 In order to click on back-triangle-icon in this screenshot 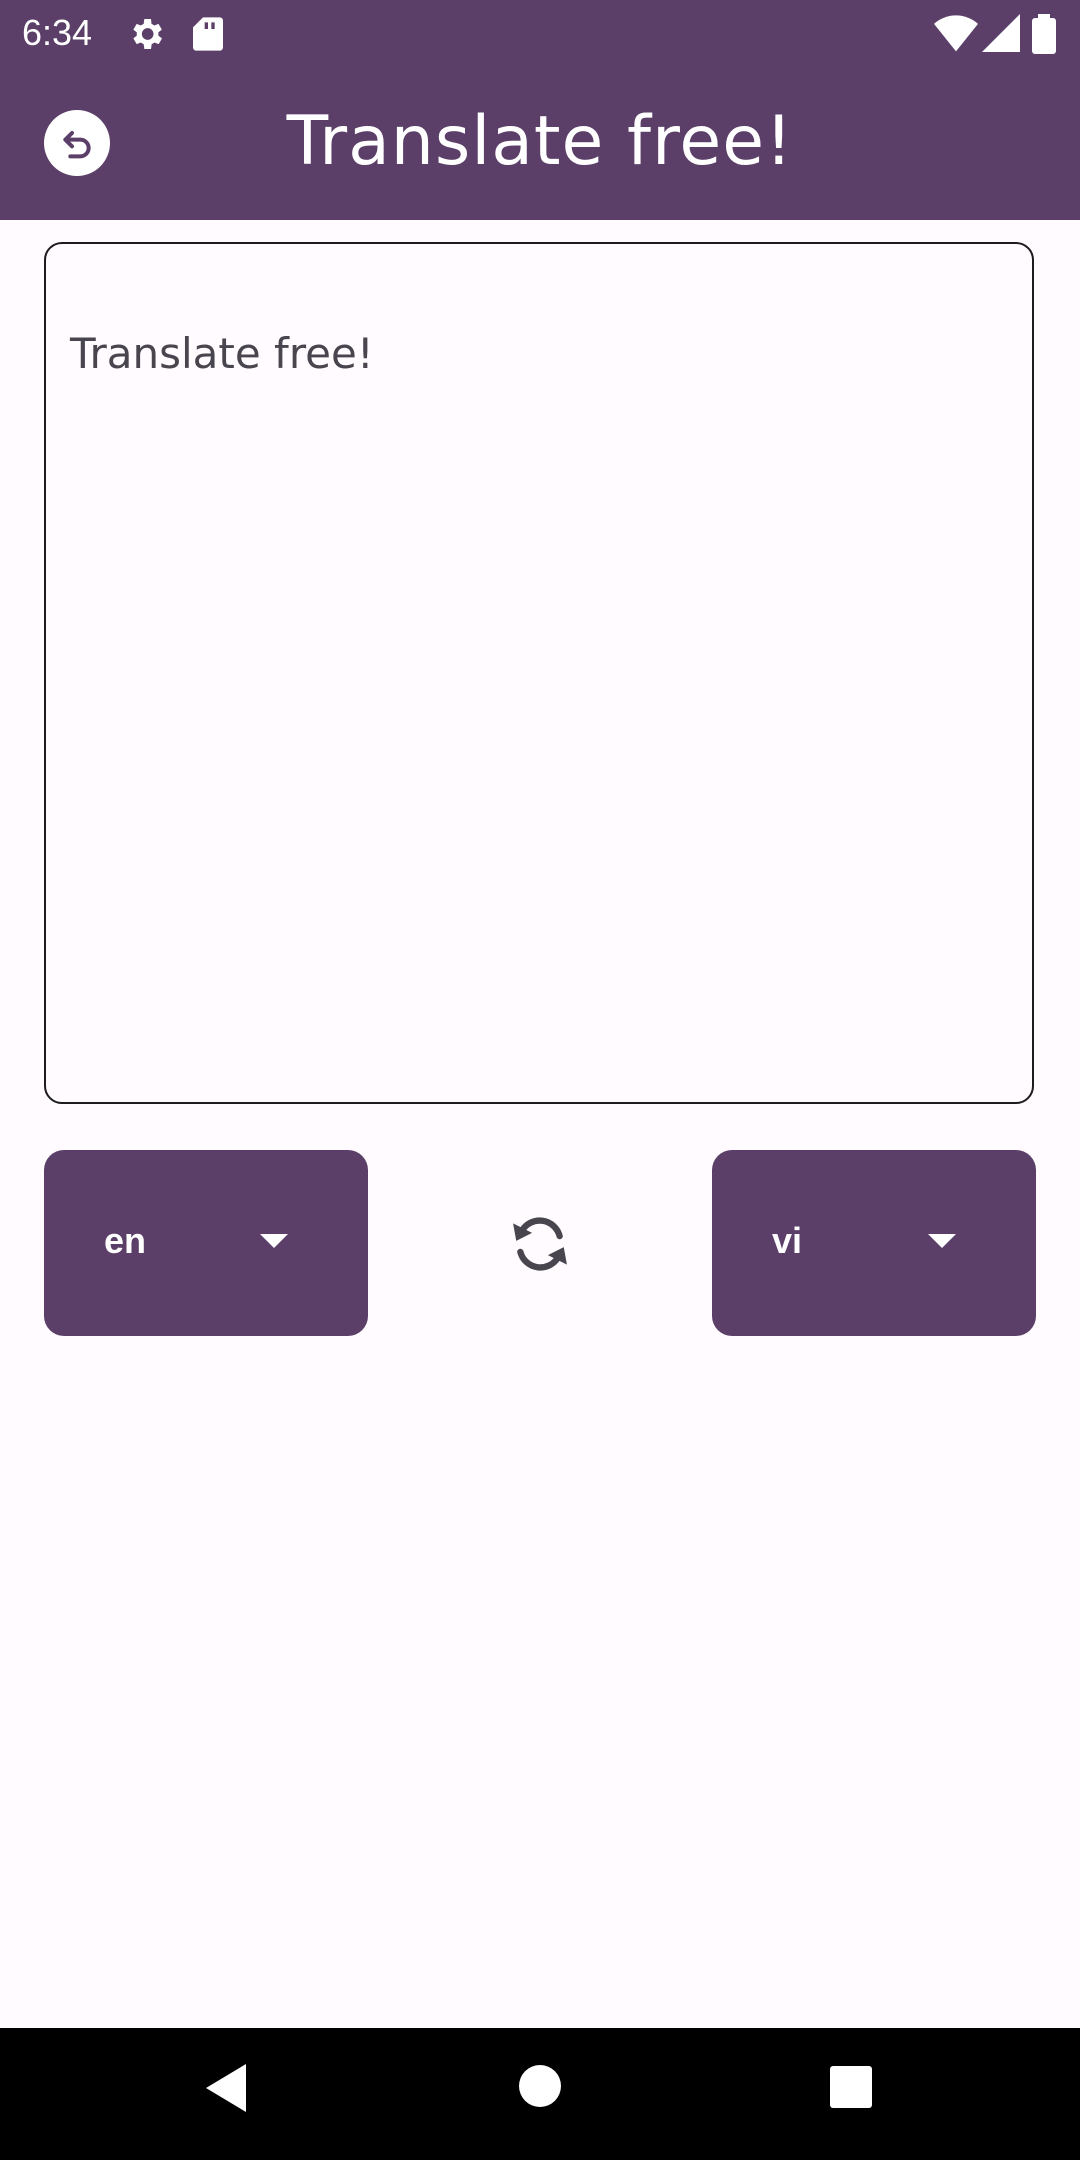, I will do `click(226, 2090)`.